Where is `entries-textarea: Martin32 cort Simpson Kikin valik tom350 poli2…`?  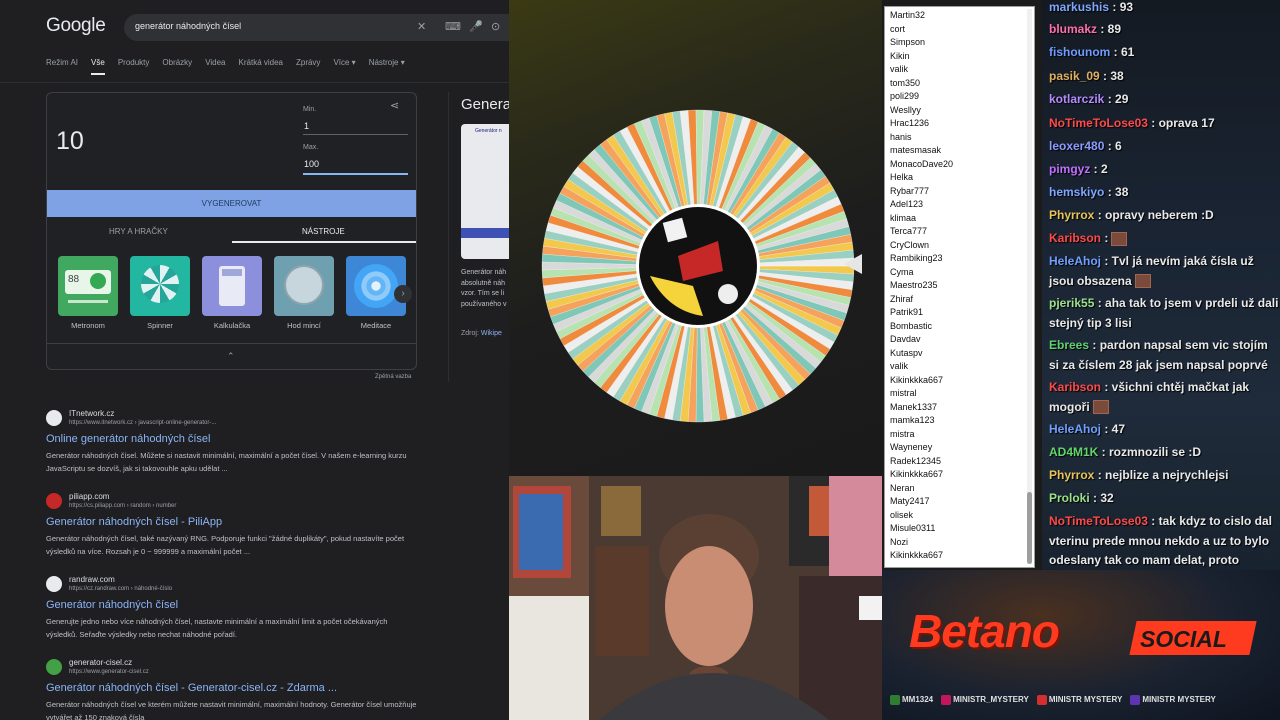 entries-textarea: Martin32 cort Simpson Kikin valik tom350 poli2… is located at coordinates (959, 287).